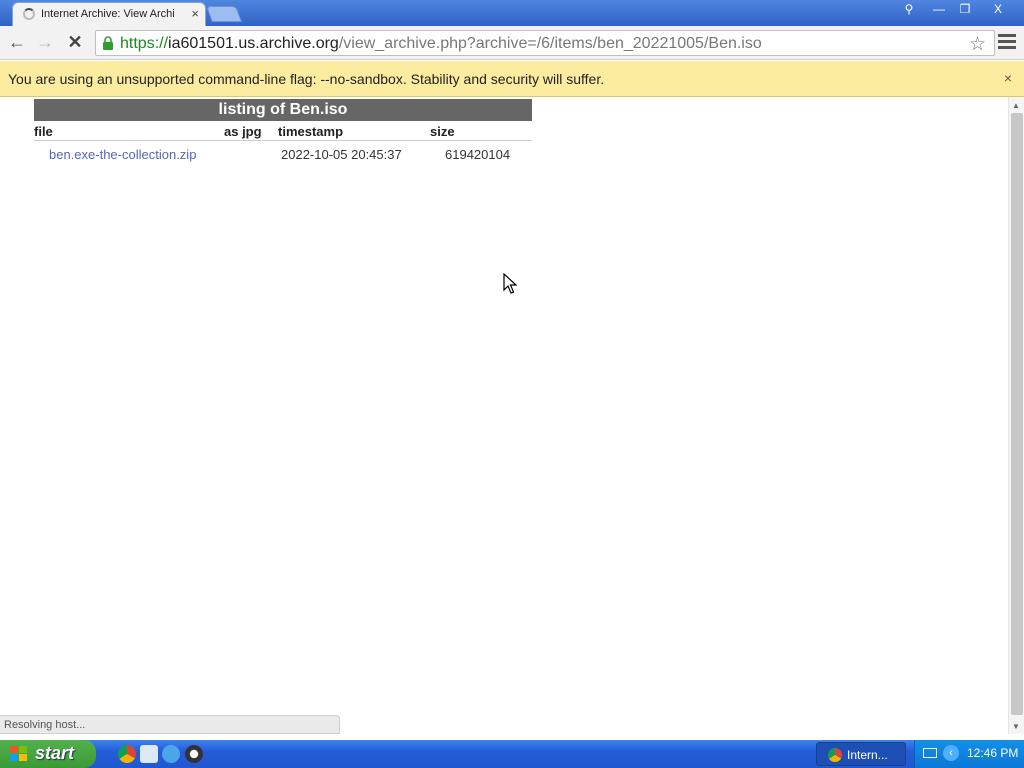 The height and width of the screenshot is (768, 1024). Describe the element at coordinates (939, 10) in the screenshot. I see `minimize-button: —` at that location.